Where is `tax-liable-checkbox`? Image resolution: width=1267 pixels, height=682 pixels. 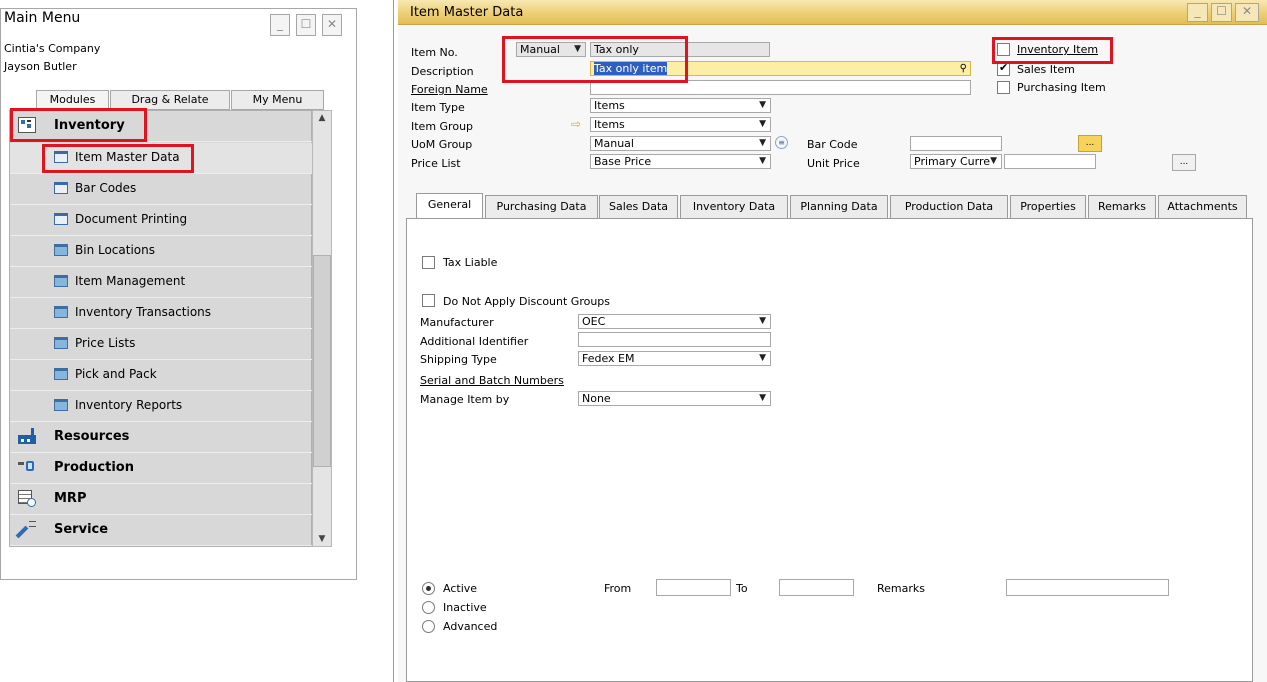
tax-liable-checkbox is located at coordinates (428, 262).